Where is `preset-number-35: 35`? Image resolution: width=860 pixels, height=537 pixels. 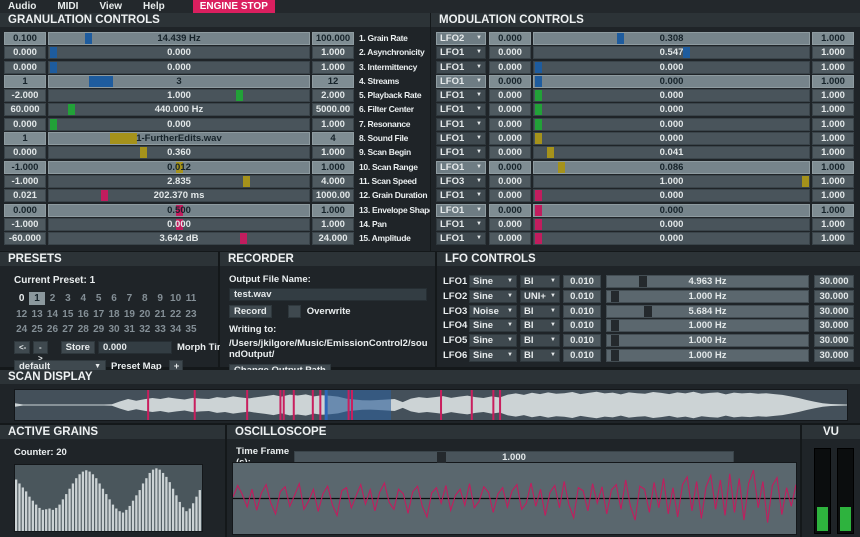
preset-number-35: 35 is located at coordinates (190, 329).